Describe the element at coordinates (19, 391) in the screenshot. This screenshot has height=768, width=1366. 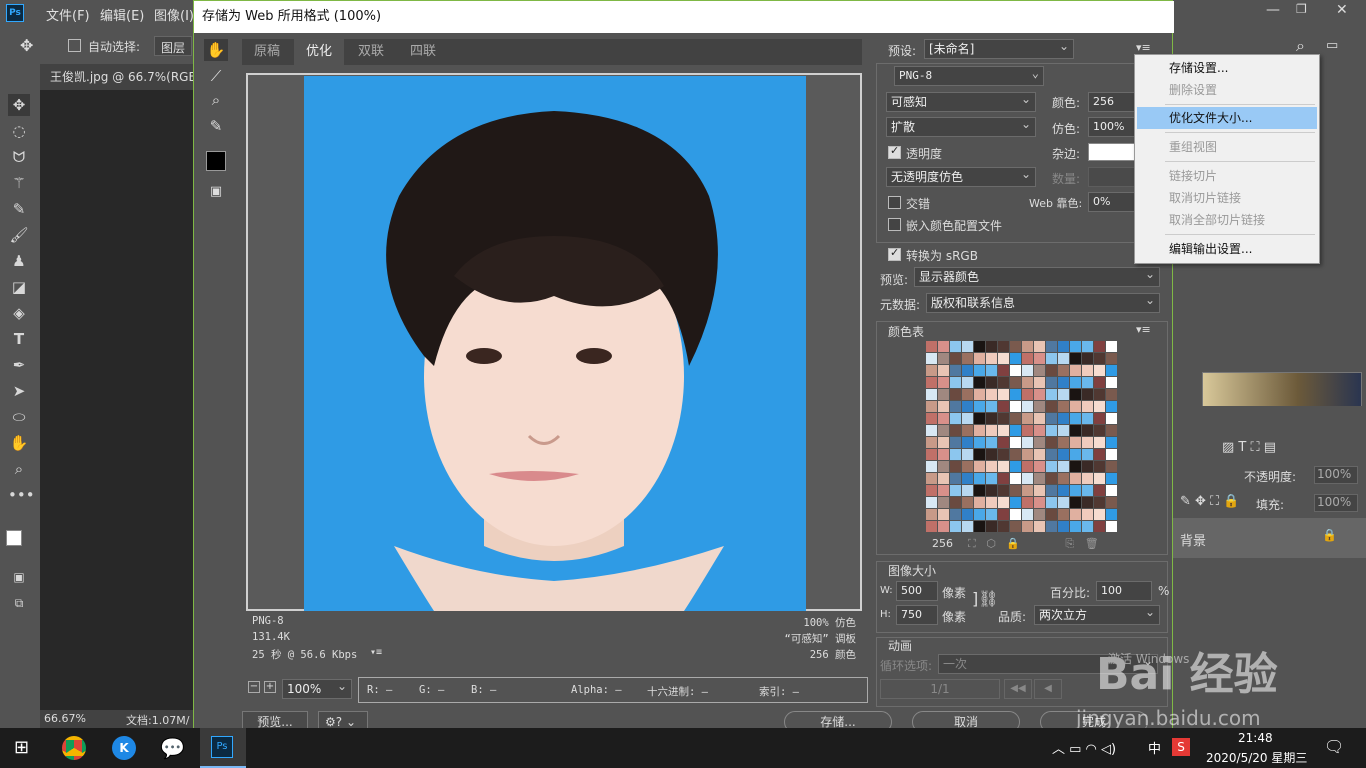
I see `path-select-icon: ➤` at that location.